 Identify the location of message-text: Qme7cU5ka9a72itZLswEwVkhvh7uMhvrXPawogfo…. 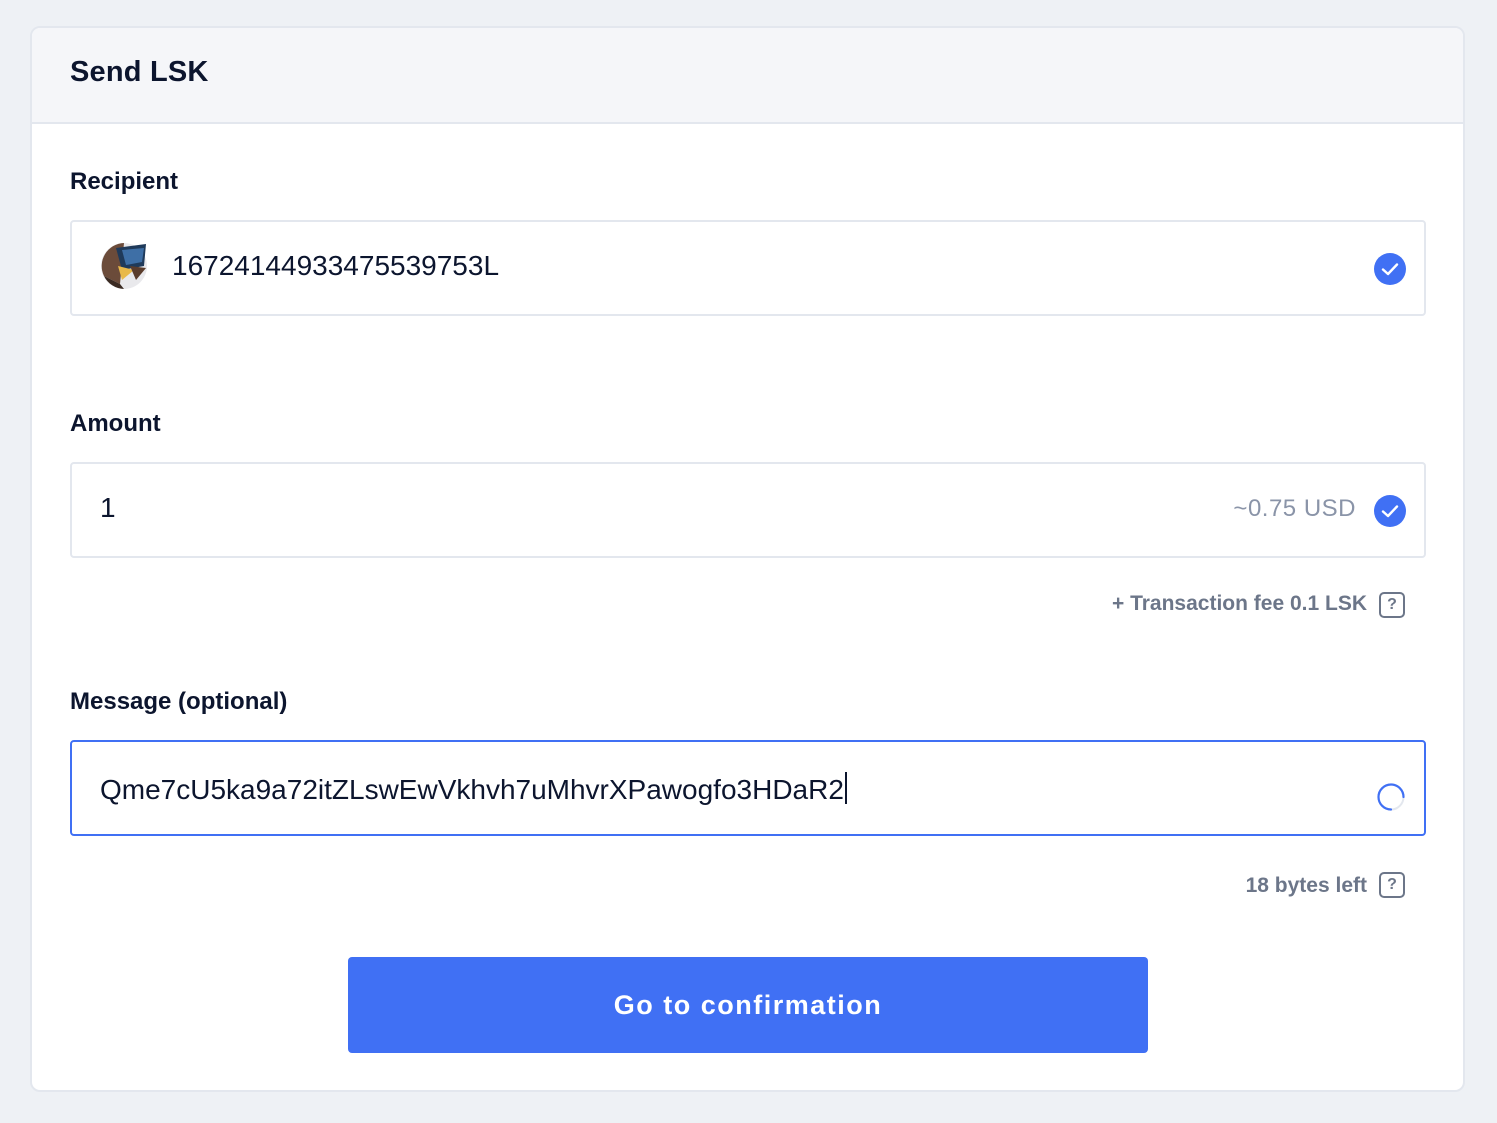
(472, 789).